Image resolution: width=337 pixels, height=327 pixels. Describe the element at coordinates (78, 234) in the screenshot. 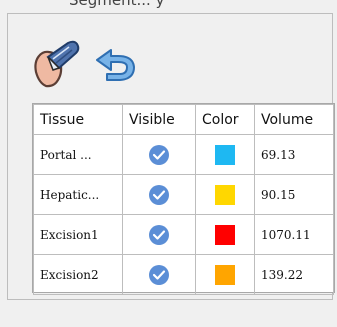

I see `tissue-name: Excision1` at that location.